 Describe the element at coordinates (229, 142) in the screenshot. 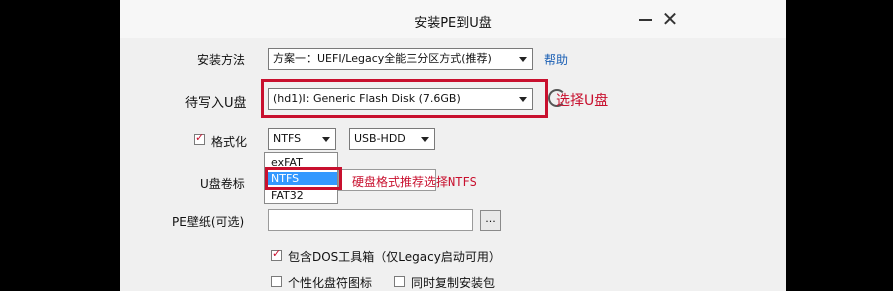

I see `format-label: 格式化` at that location.